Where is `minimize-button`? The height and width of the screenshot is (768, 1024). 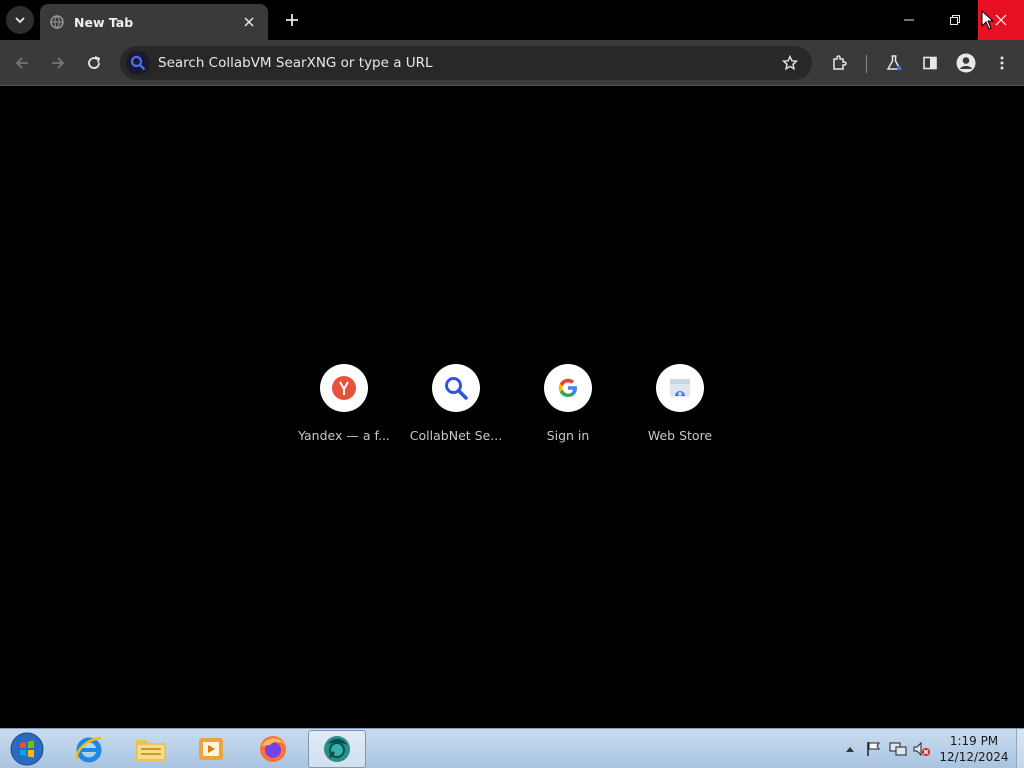
minimize-button is located at coordinates (909, 20).